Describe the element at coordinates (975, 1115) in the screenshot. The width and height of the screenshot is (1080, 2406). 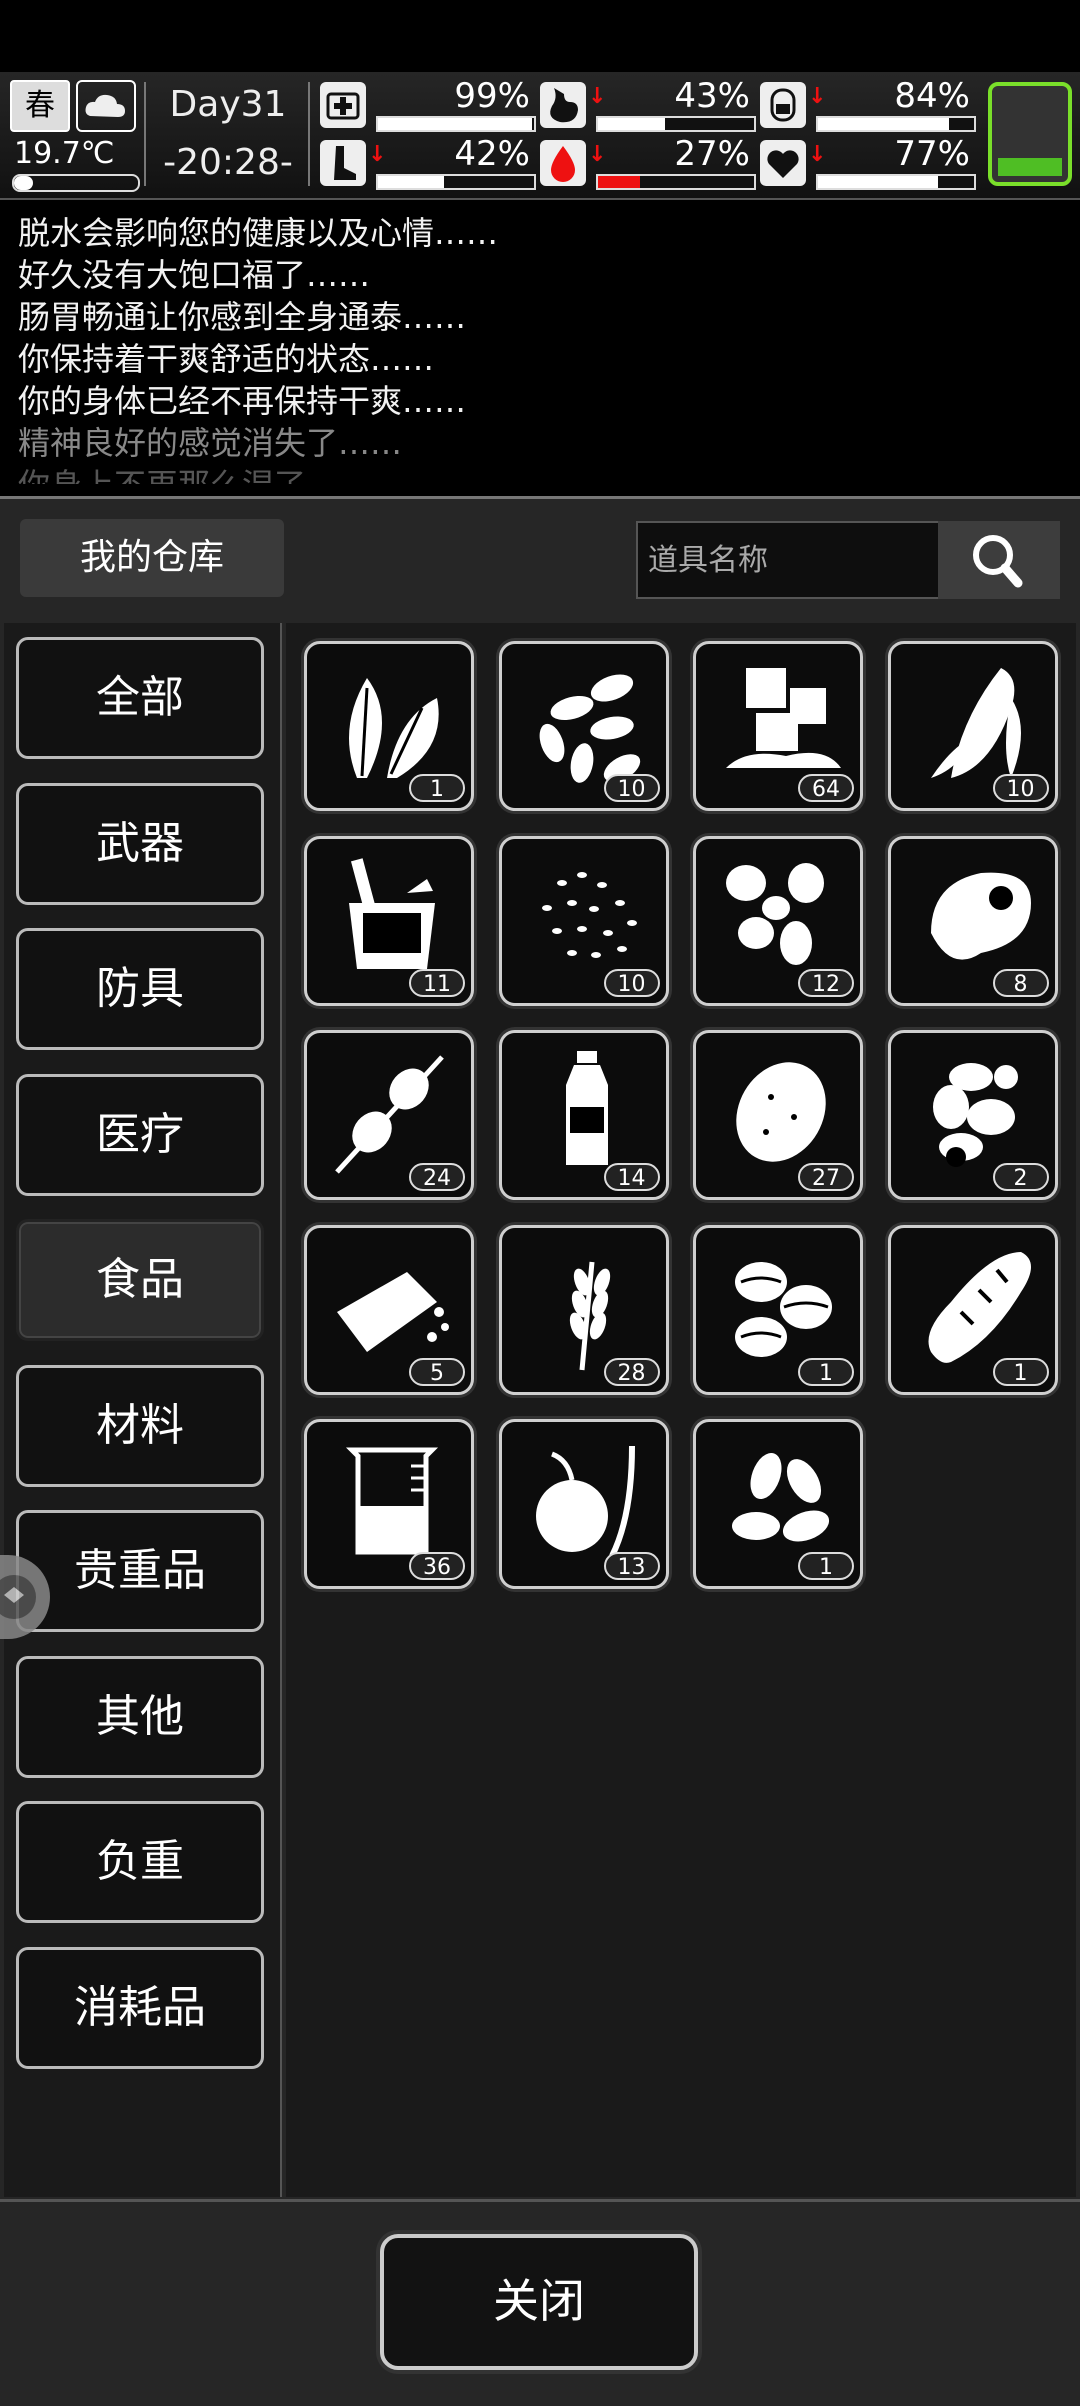
I see `ginger-icon` at that location.